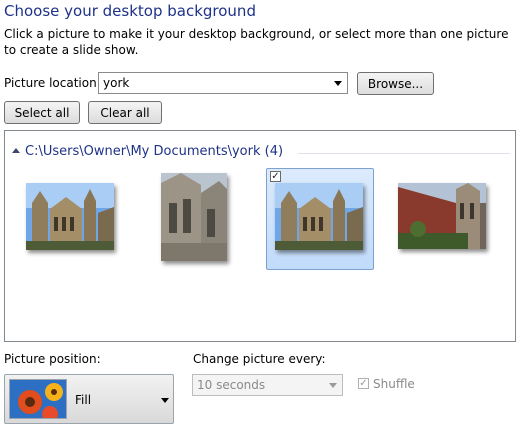 This screenshot has height=430, width=521. Describe the element at coordinates (363, 383) in the screenshot. I see `shuffle-checkbox: ✓` at that location.